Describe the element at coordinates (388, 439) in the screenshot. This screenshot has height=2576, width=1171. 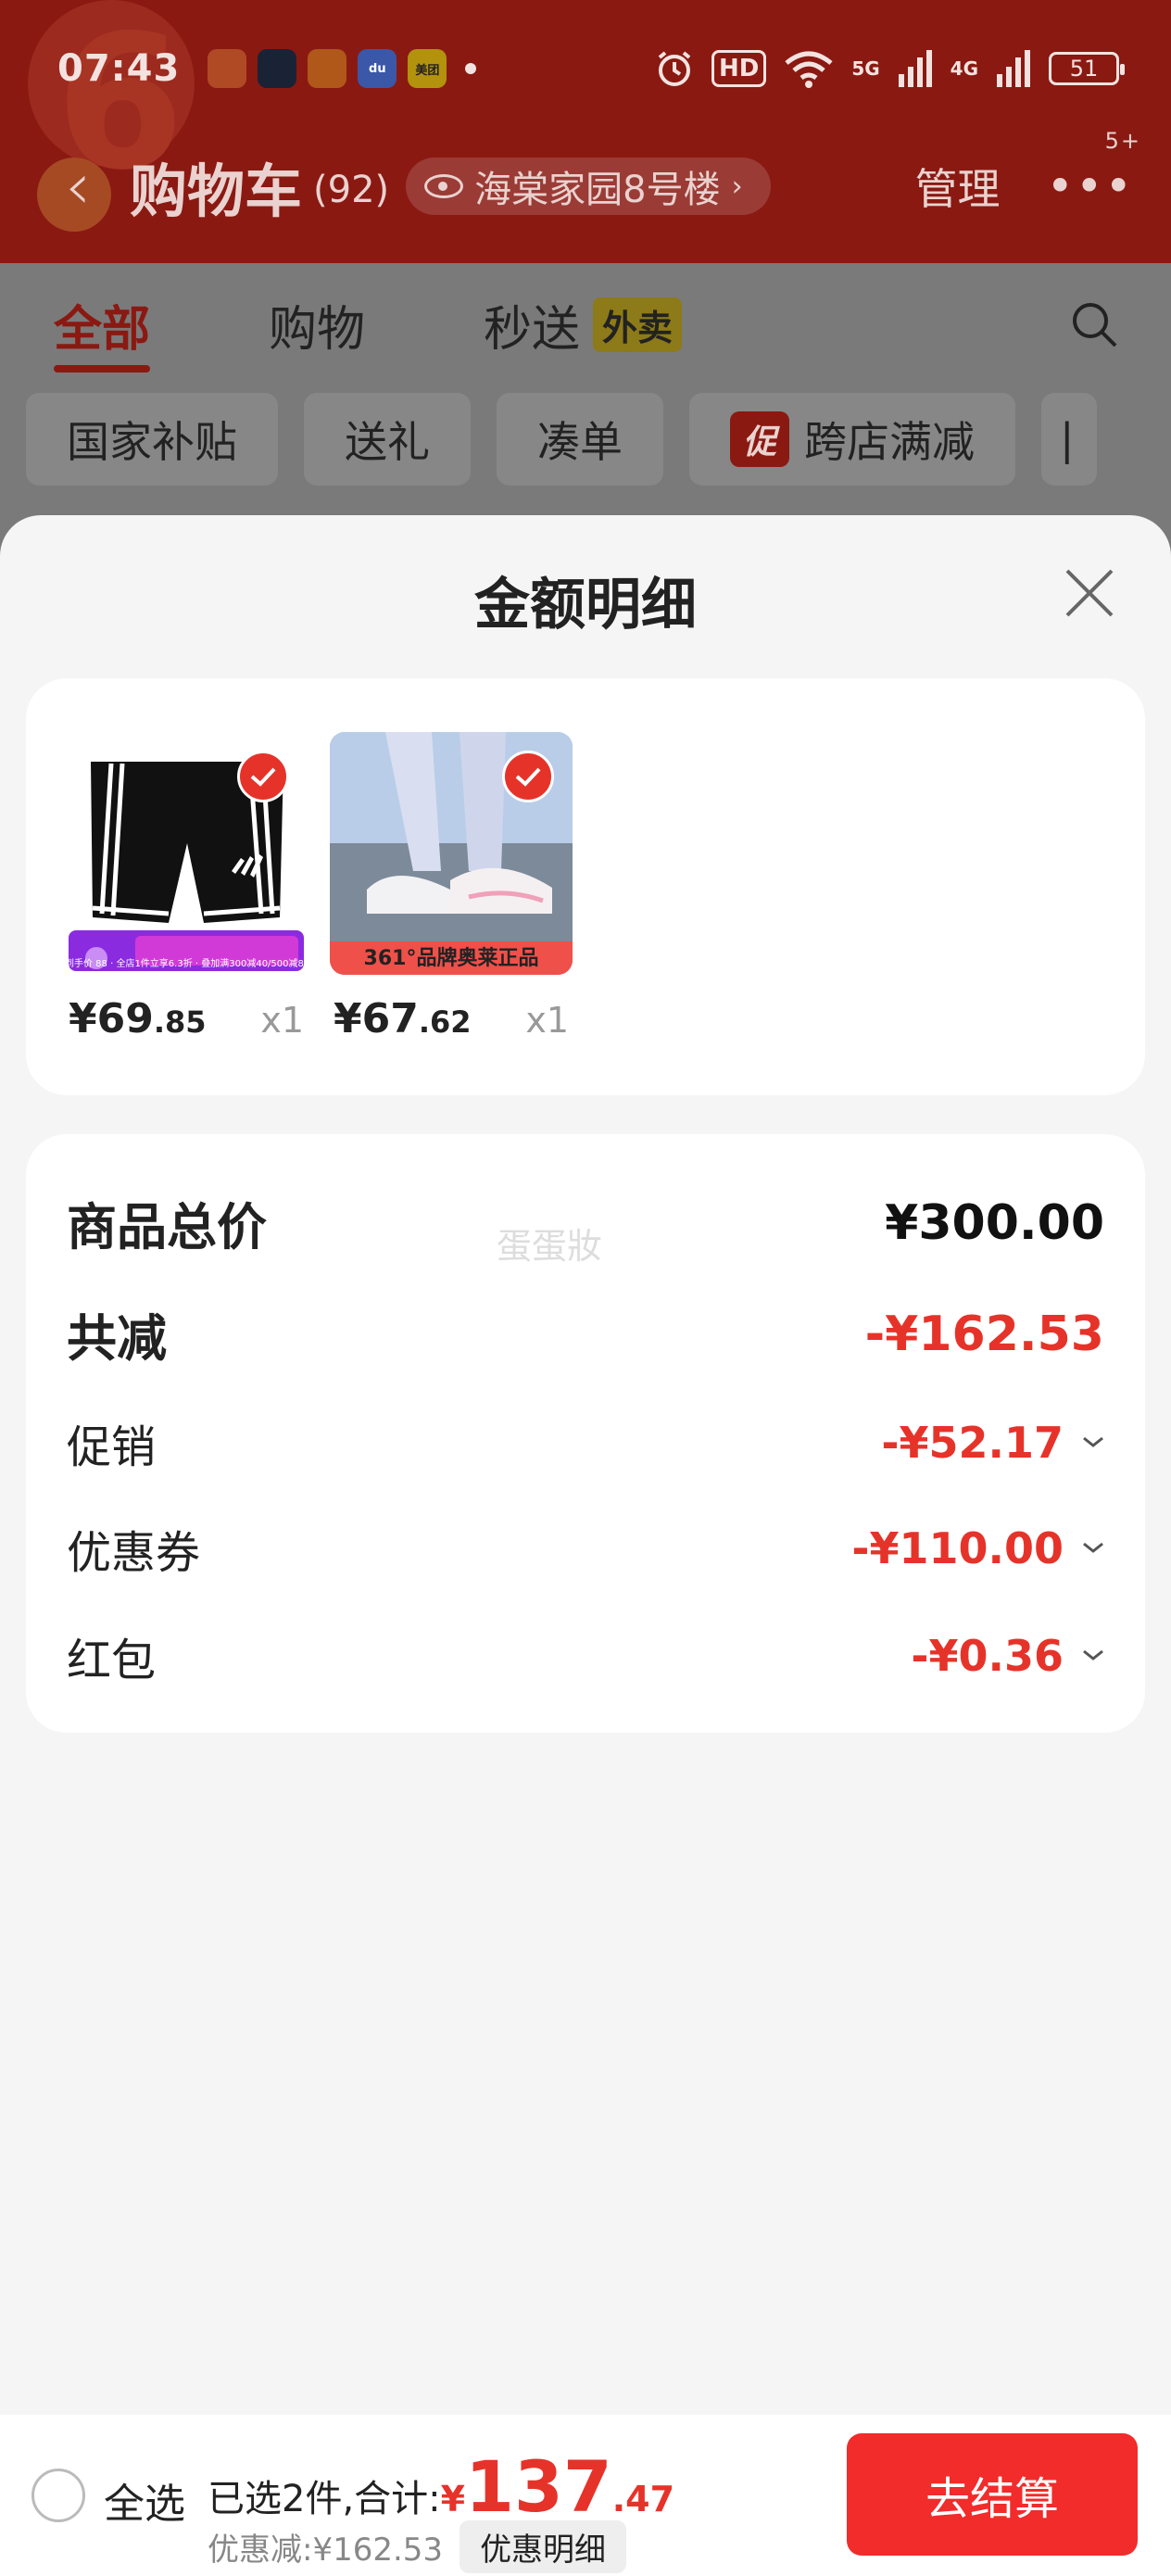
I see `chip-gift: 送礼` at that location.